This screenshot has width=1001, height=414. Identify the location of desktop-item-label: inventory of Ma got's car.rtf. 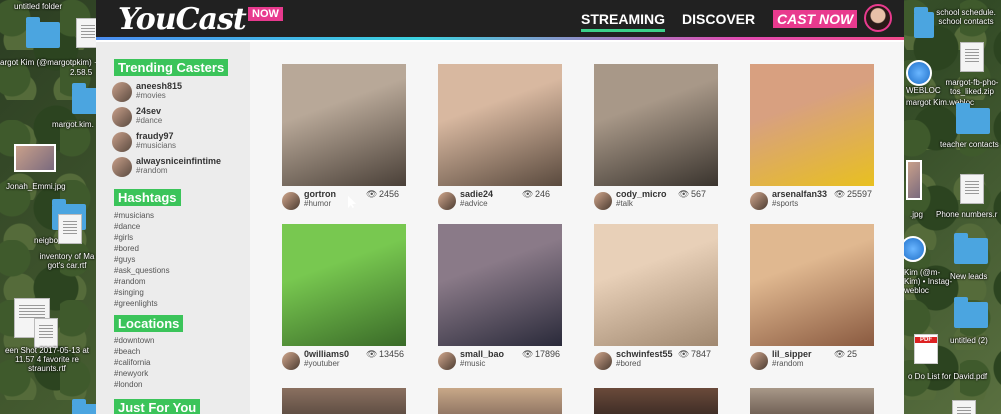
(67, 261).